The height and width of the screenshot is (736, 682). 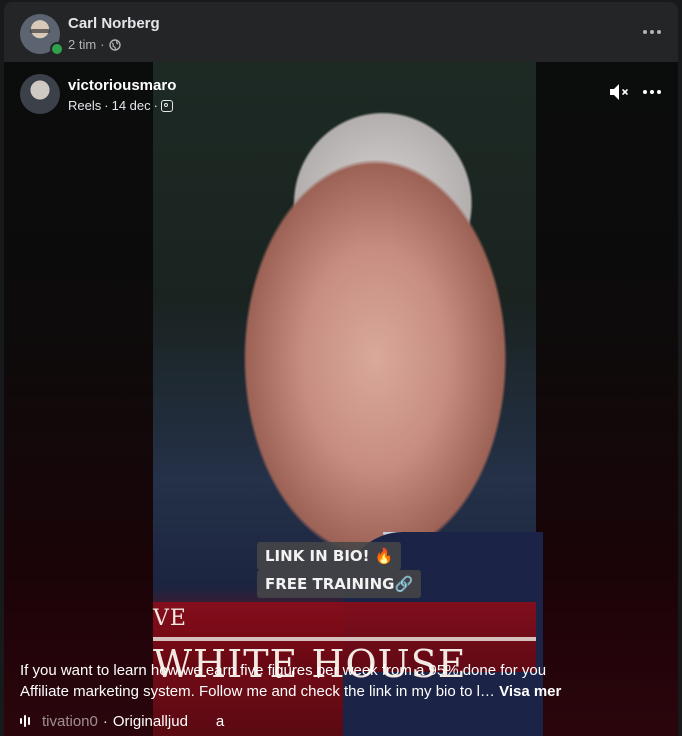 I want to click on reel-author-name: victoriousmaro, so click(x=122, y=85).